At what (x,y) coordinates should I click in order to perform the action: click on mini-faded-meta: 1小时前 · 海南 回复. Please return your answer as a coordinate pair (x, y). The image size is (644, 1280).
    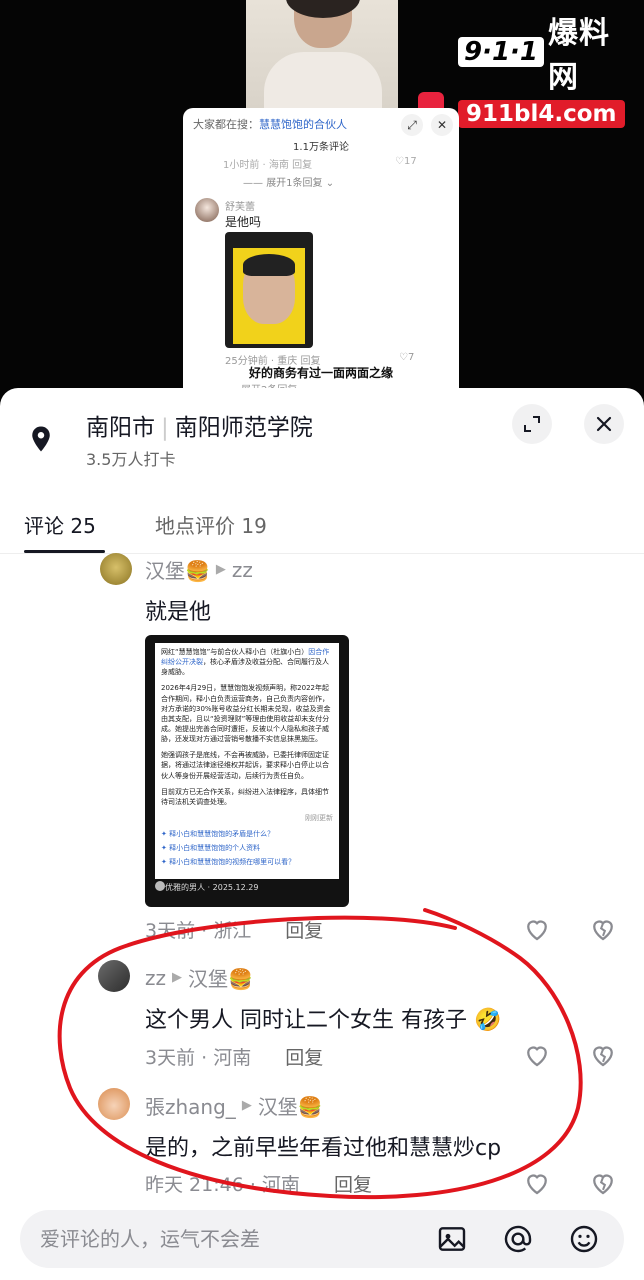
    Looking at the image, I should click on (268, 165).